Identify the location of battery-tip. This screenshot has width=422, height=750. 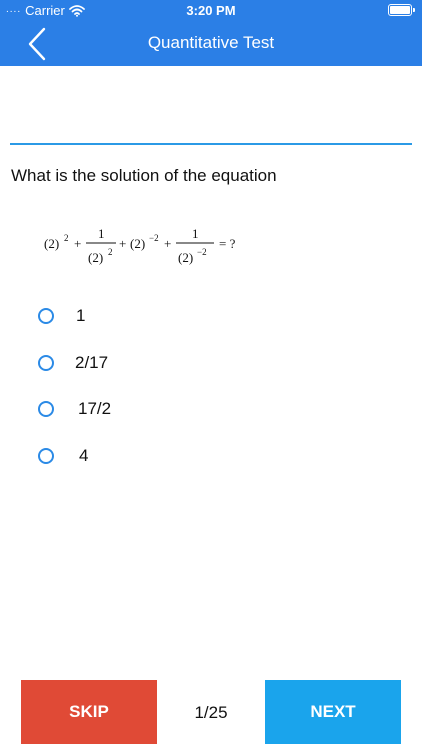
(414, 10).